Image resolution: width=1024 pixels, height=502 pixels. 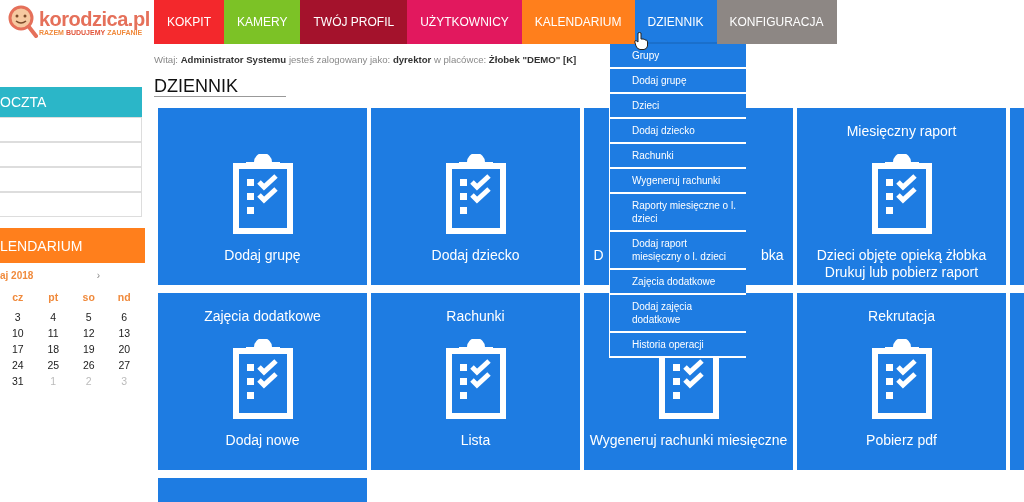 I want to click on tile-title: Rachunki, so click(x=475, y=316).